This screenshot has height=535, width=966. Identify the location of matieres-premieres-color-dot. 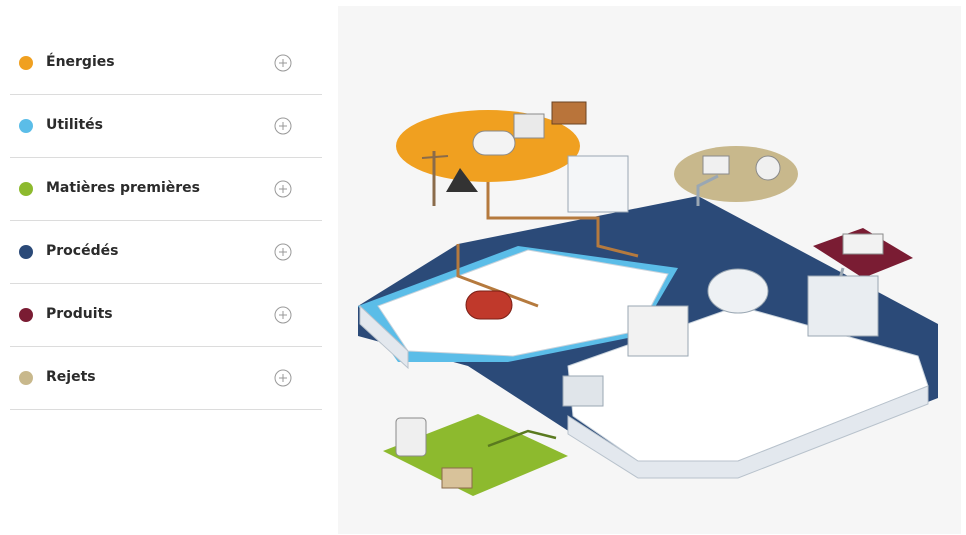
(26, 189).